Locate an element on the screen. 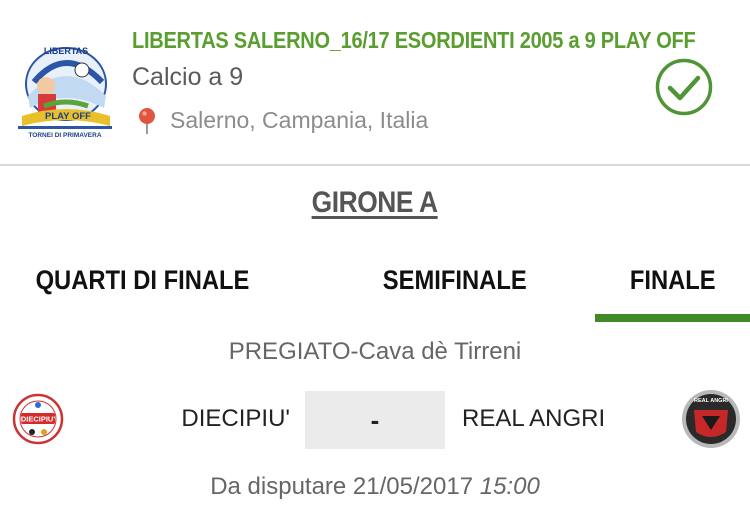 This screenshot has height=515, width=750. tab-finale: FINALE is located at coordinates (672, 292).